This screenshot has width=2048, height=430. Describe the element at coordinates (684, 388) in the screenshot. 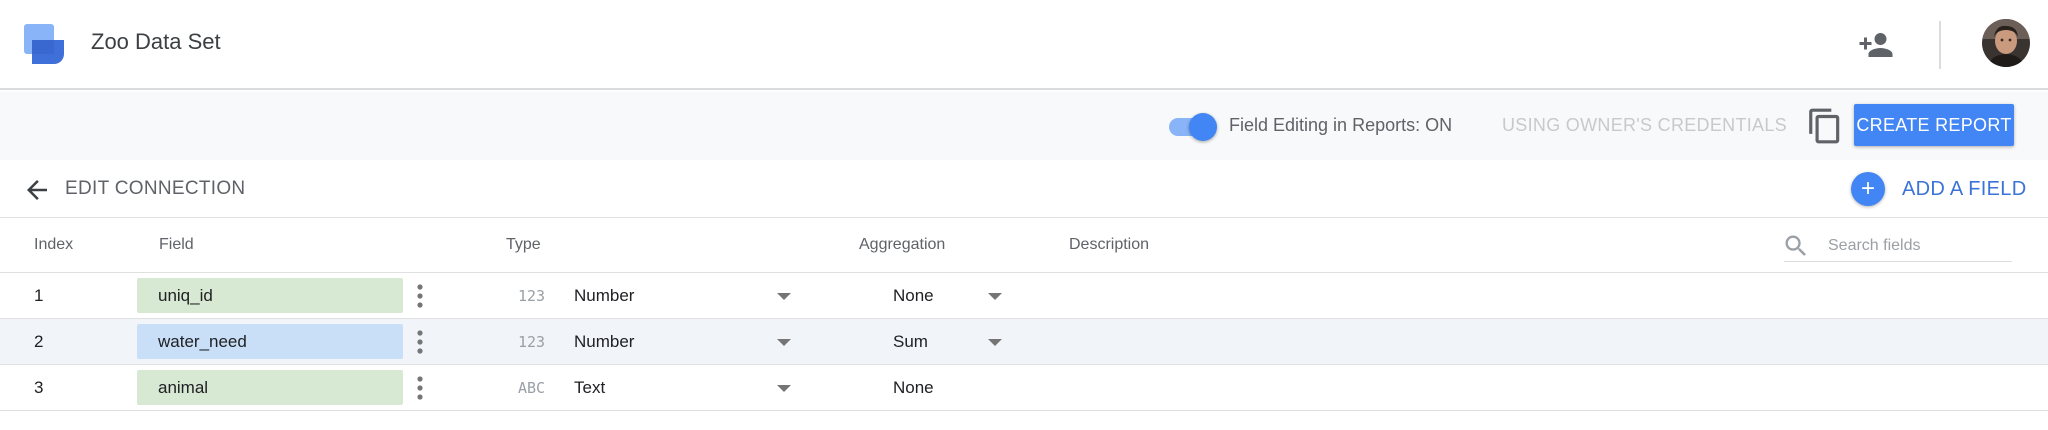

I see `type-dropdown: Text` at that location.